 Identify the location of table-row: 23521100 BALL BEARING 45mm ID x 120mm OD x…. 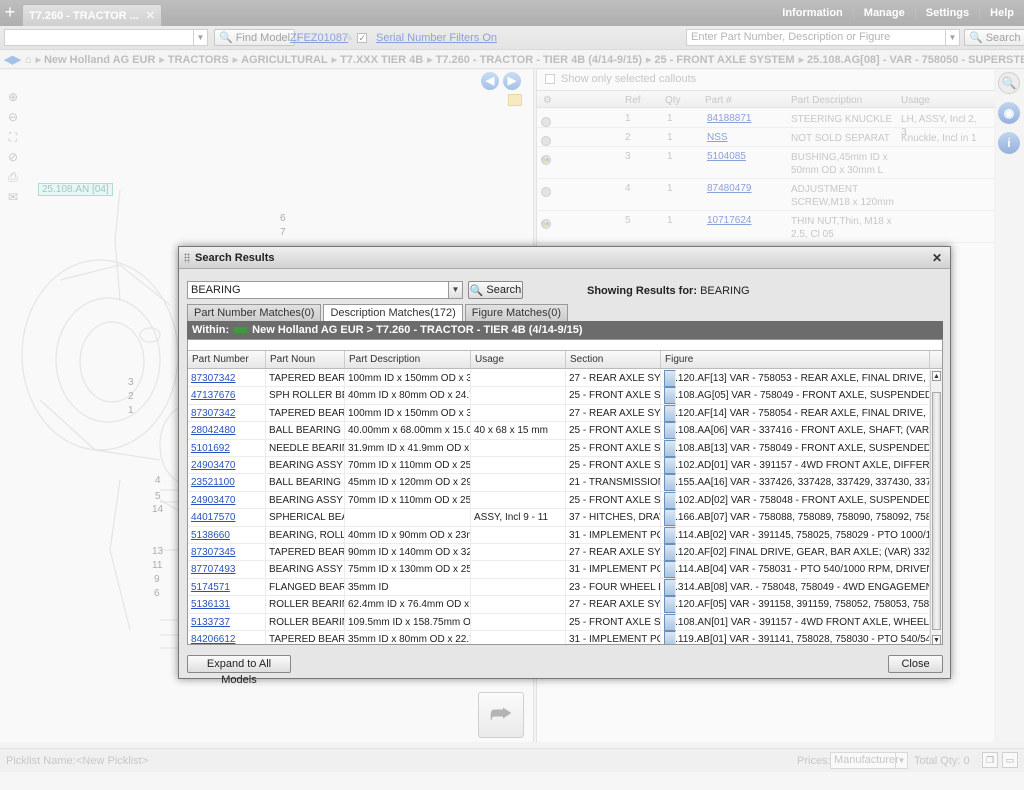
(559, 483).